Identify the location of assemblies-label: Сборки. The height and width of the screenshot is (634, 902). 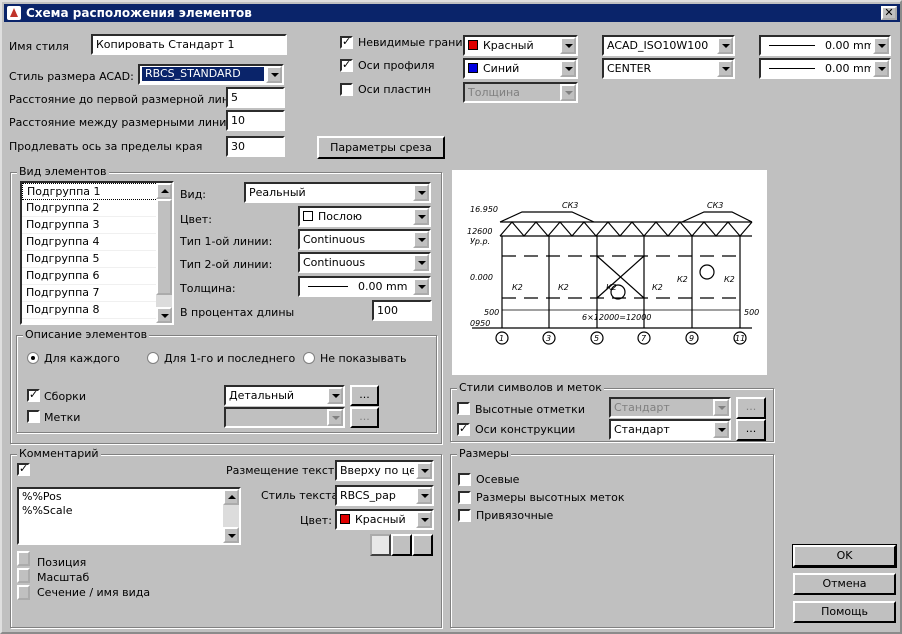
(65, 396).